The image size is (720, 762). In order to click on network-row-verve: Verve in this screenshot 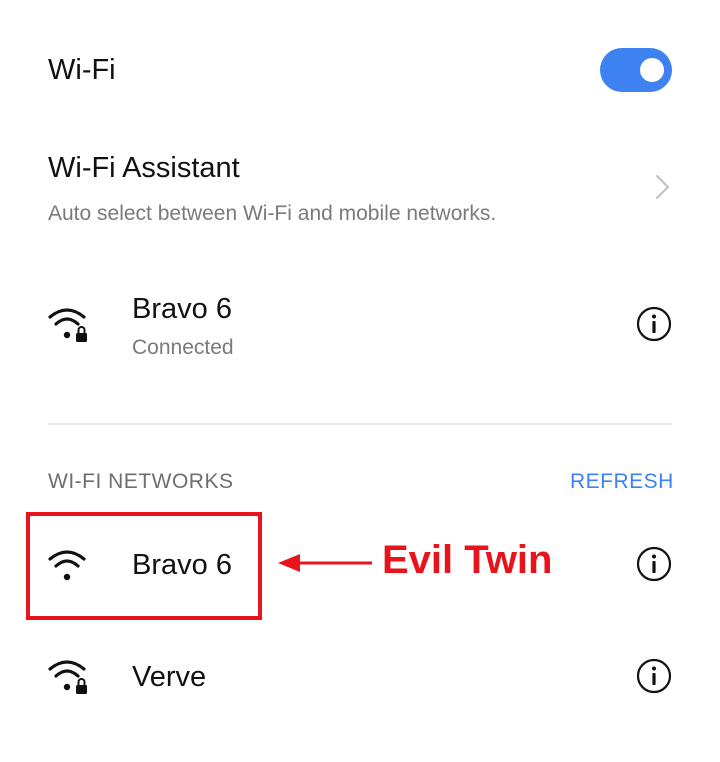, I will do `click(310, 678)`.